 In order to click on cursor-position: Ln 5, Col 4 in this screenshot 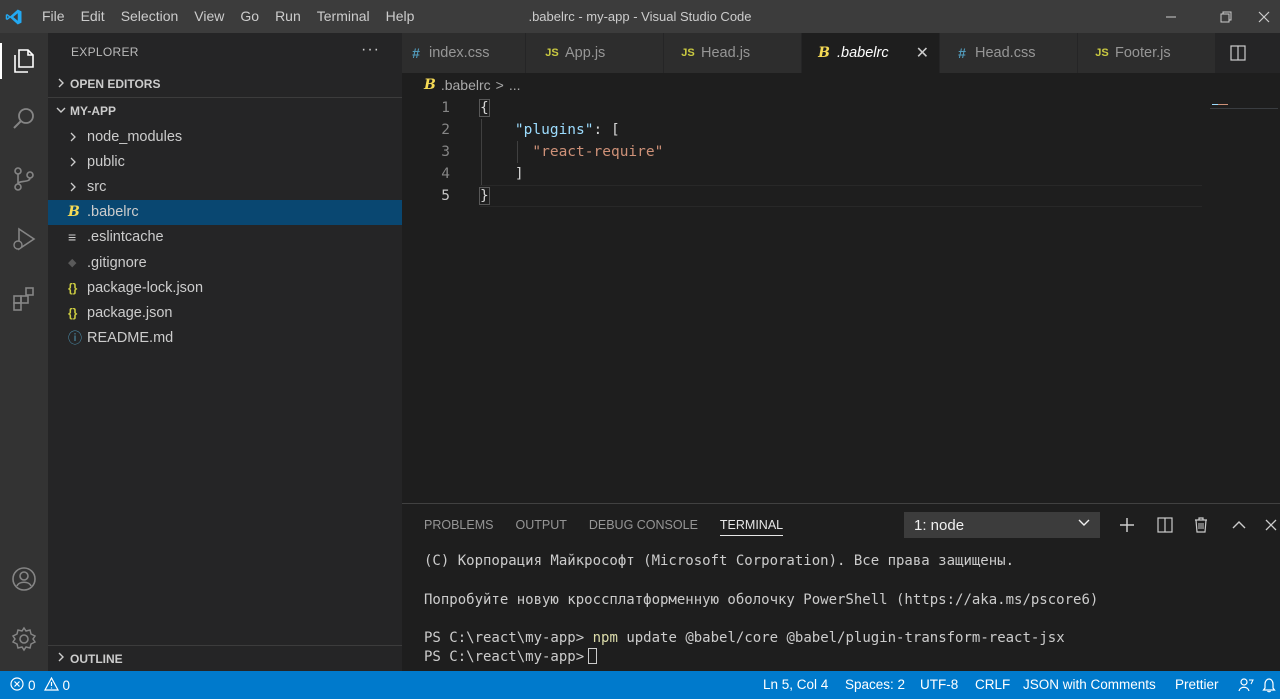, I will do `click(795, 685)`.